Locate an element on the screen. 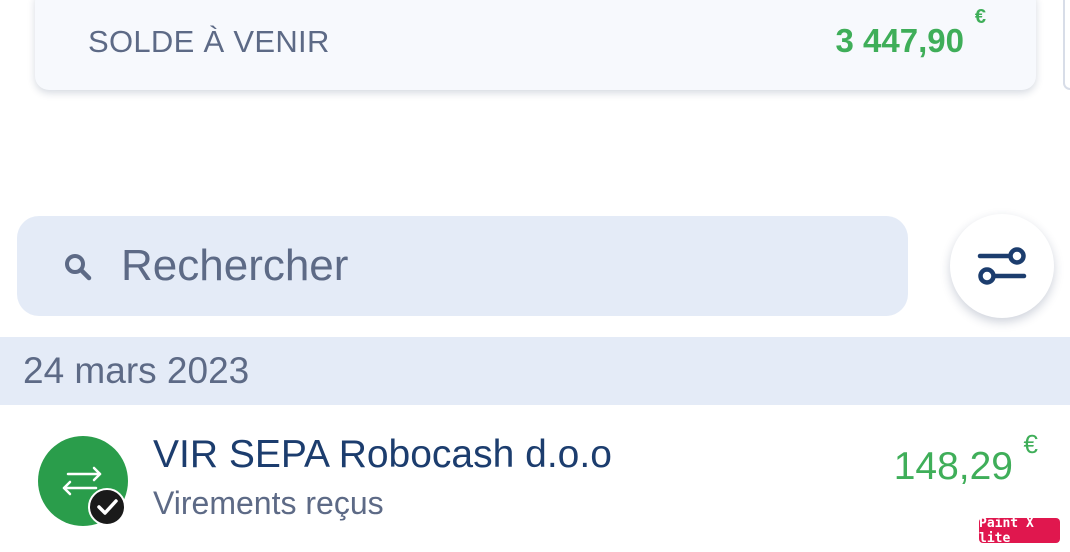 This screenshot has width=1070, height=552. transaction-title: VIR SEPA Robocash d.o.o is located at coordinates (382, 454).